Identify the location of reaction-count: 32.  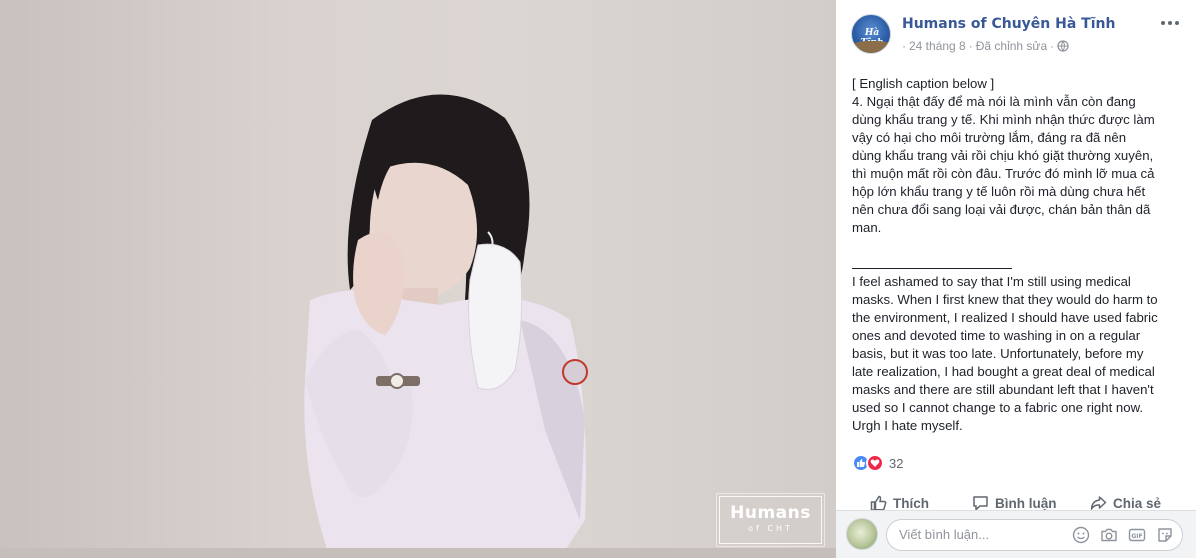
(896, 463).